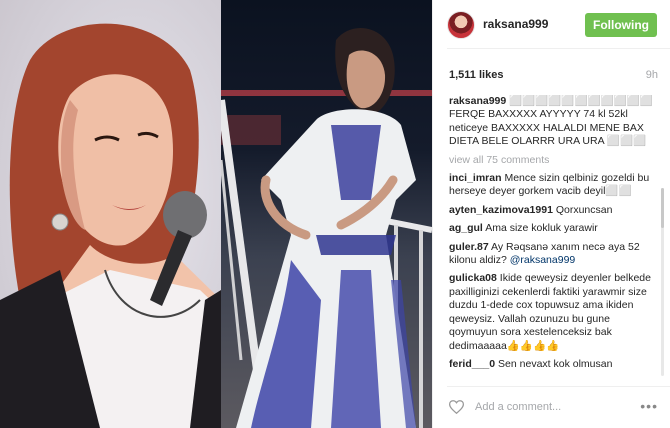 The image size is (670, 428). What do you see at coordinates (621, 25) in the screenshot?
I see `following-button: Following` at bounding box center [621, 25].